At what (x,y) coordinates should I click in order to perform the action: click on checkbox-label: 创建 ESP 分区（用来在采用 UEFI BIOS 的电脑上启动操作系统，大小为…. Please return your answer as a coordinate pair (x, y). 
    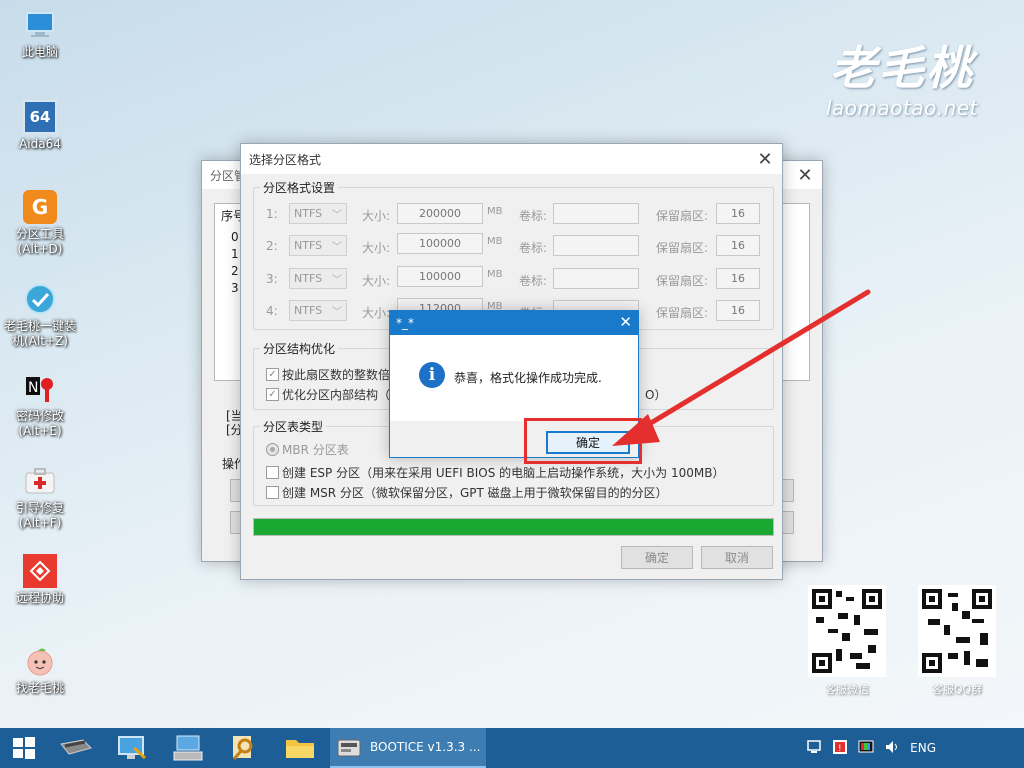
    Looking at the image, I should click on (503, 473).